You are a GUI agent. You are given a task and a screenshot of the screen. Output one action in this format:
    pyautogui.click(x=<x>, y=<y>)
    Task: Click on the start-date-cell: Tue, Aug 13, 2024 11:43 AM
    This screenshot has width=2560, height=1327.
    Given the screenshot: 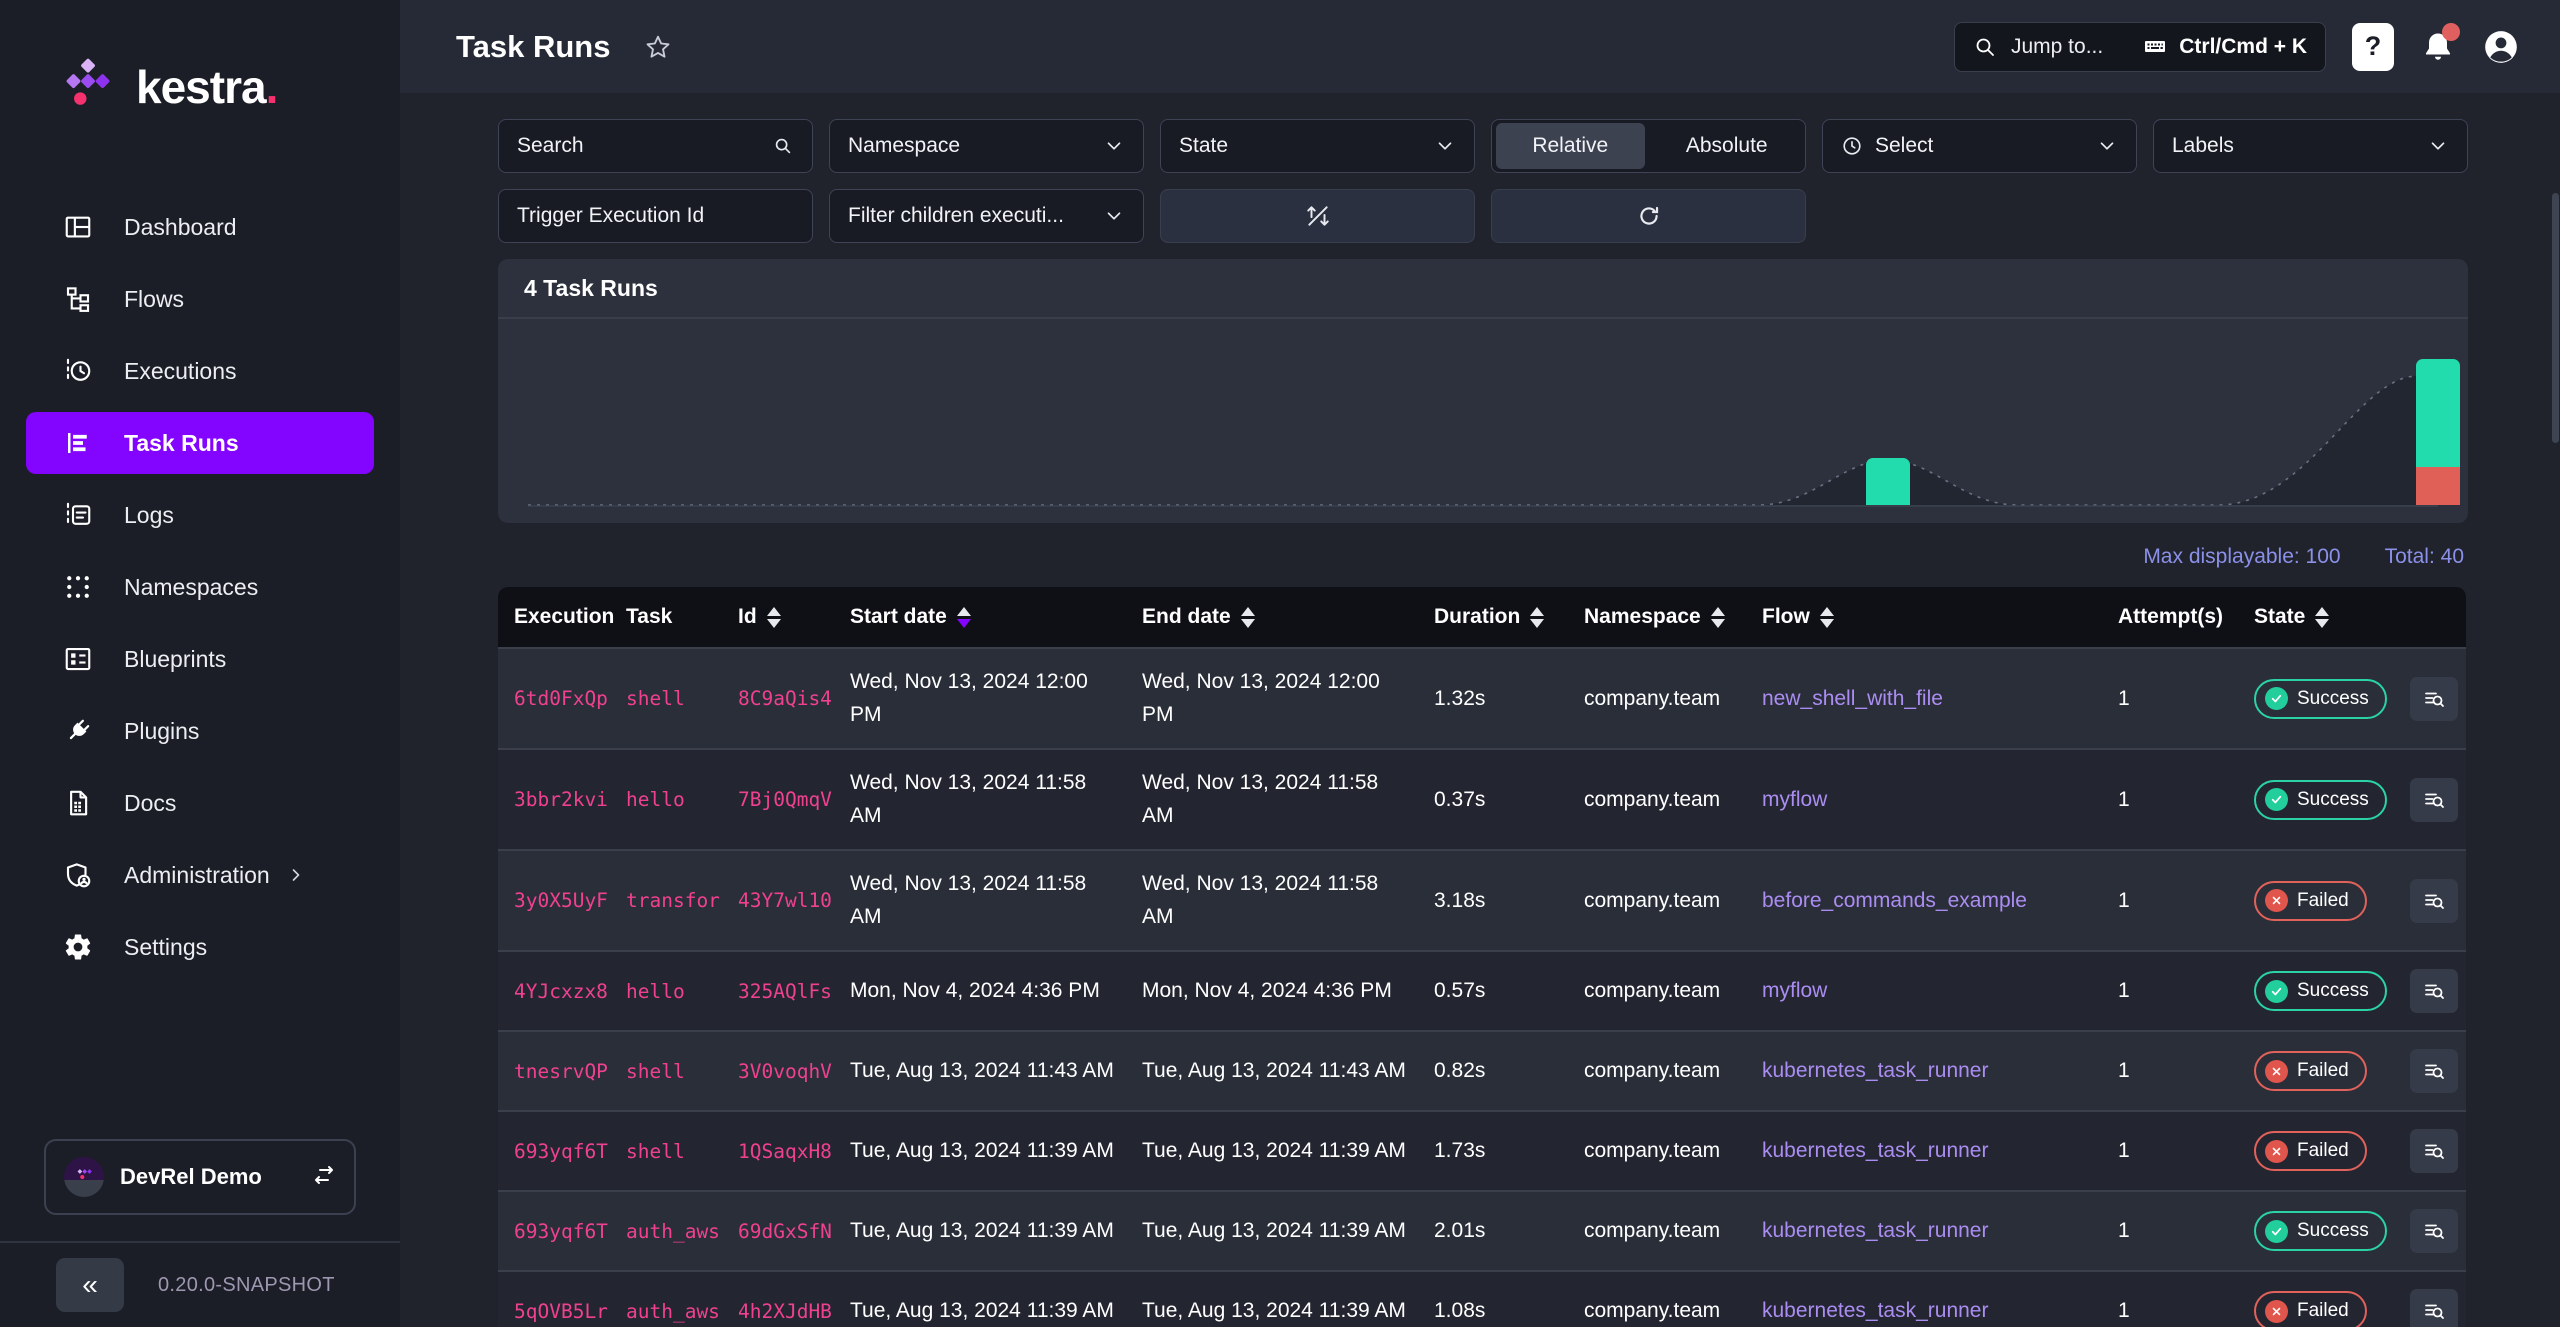 What is the action you would take?
    pyautogui.click(x=980, y=1070)
    